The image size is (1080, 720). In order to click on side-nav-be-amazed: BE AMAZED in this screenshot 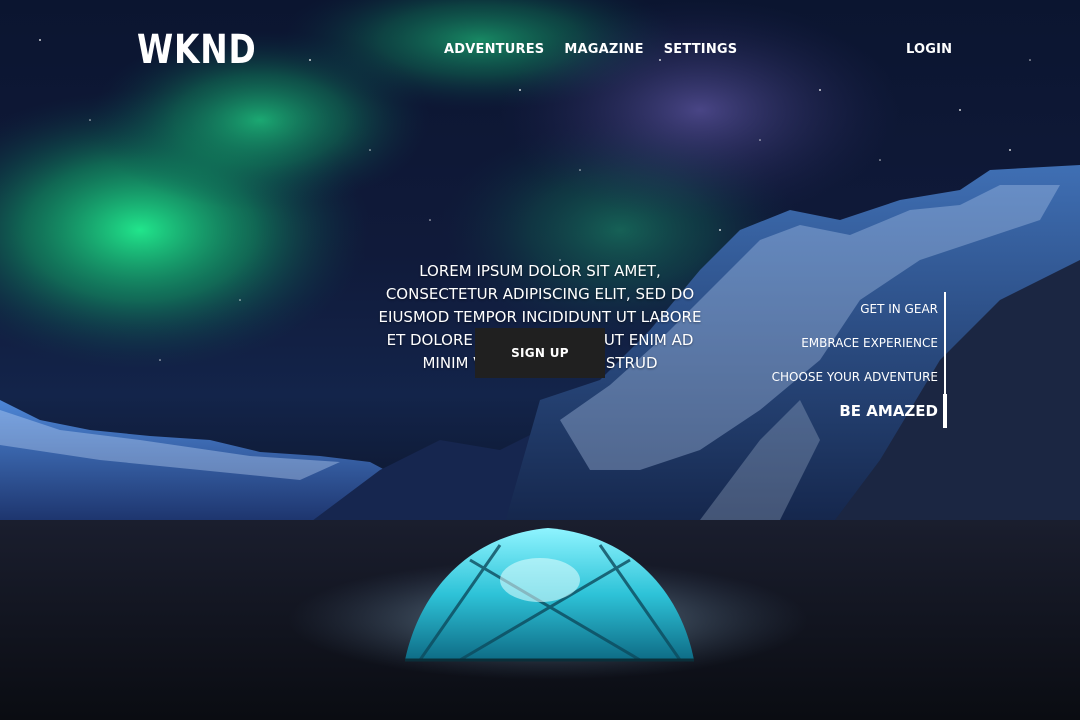, I will do `click(888, 411)`.